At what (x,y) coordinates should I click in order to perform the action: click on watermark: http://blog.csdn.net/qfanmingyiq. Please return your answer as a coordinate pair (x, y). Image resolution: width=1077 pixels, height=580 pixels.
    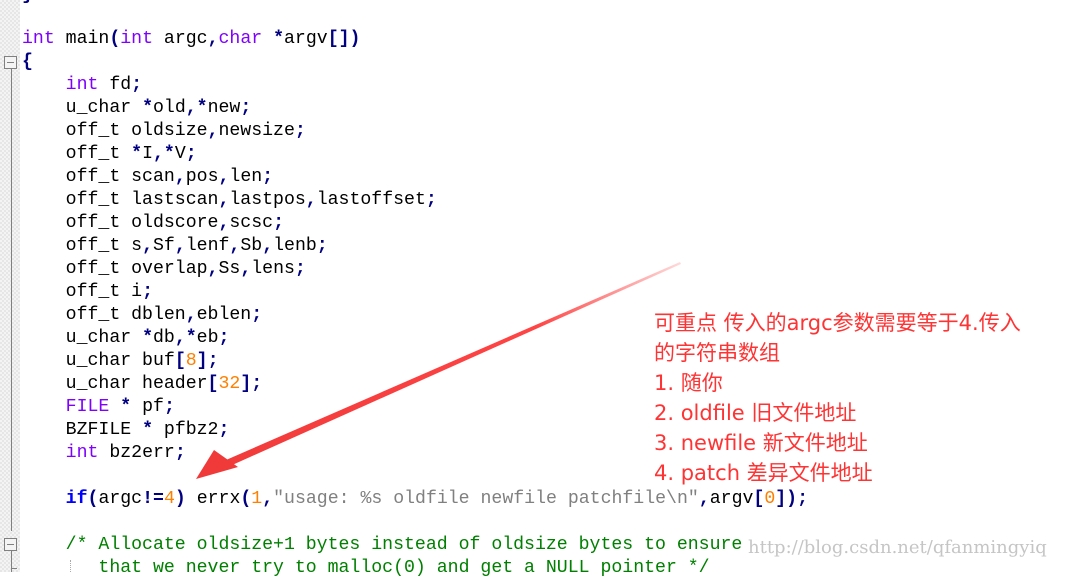
    Looking at the image, I should click on (897, 547).